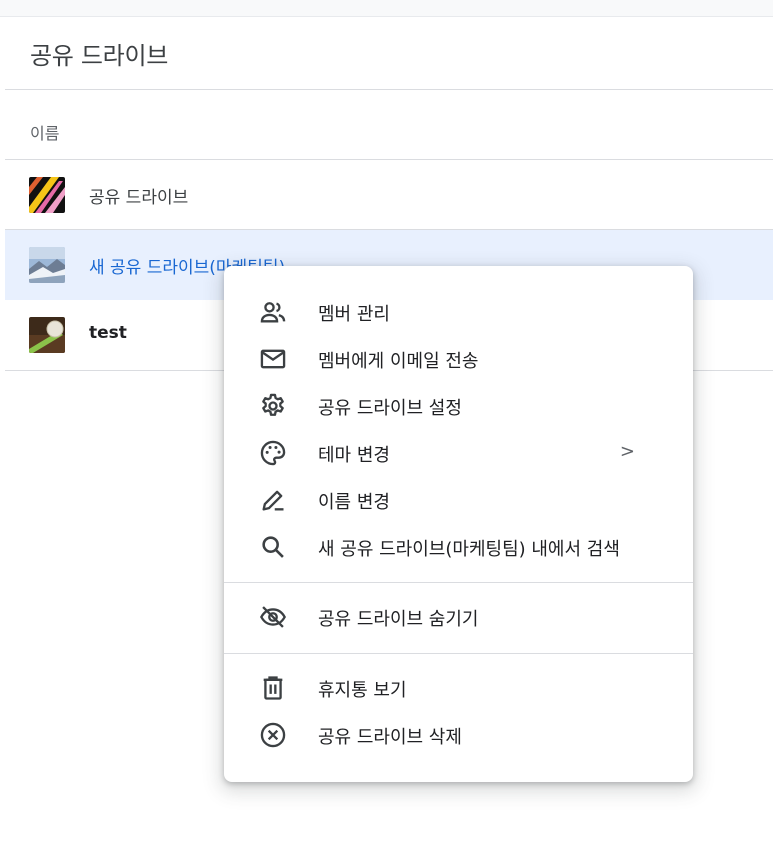  I want to click on column-header-name: 이름, so click(44, 132).